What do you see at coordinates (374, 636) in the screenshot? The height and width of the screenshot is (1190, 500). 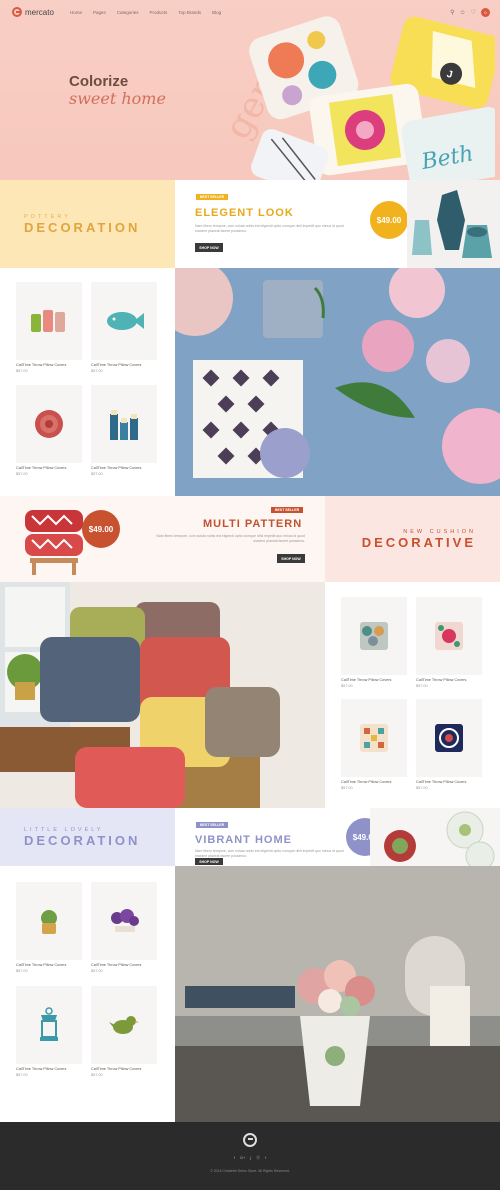 I see `scale-pillow-icon` at bounding box center [374, 636].